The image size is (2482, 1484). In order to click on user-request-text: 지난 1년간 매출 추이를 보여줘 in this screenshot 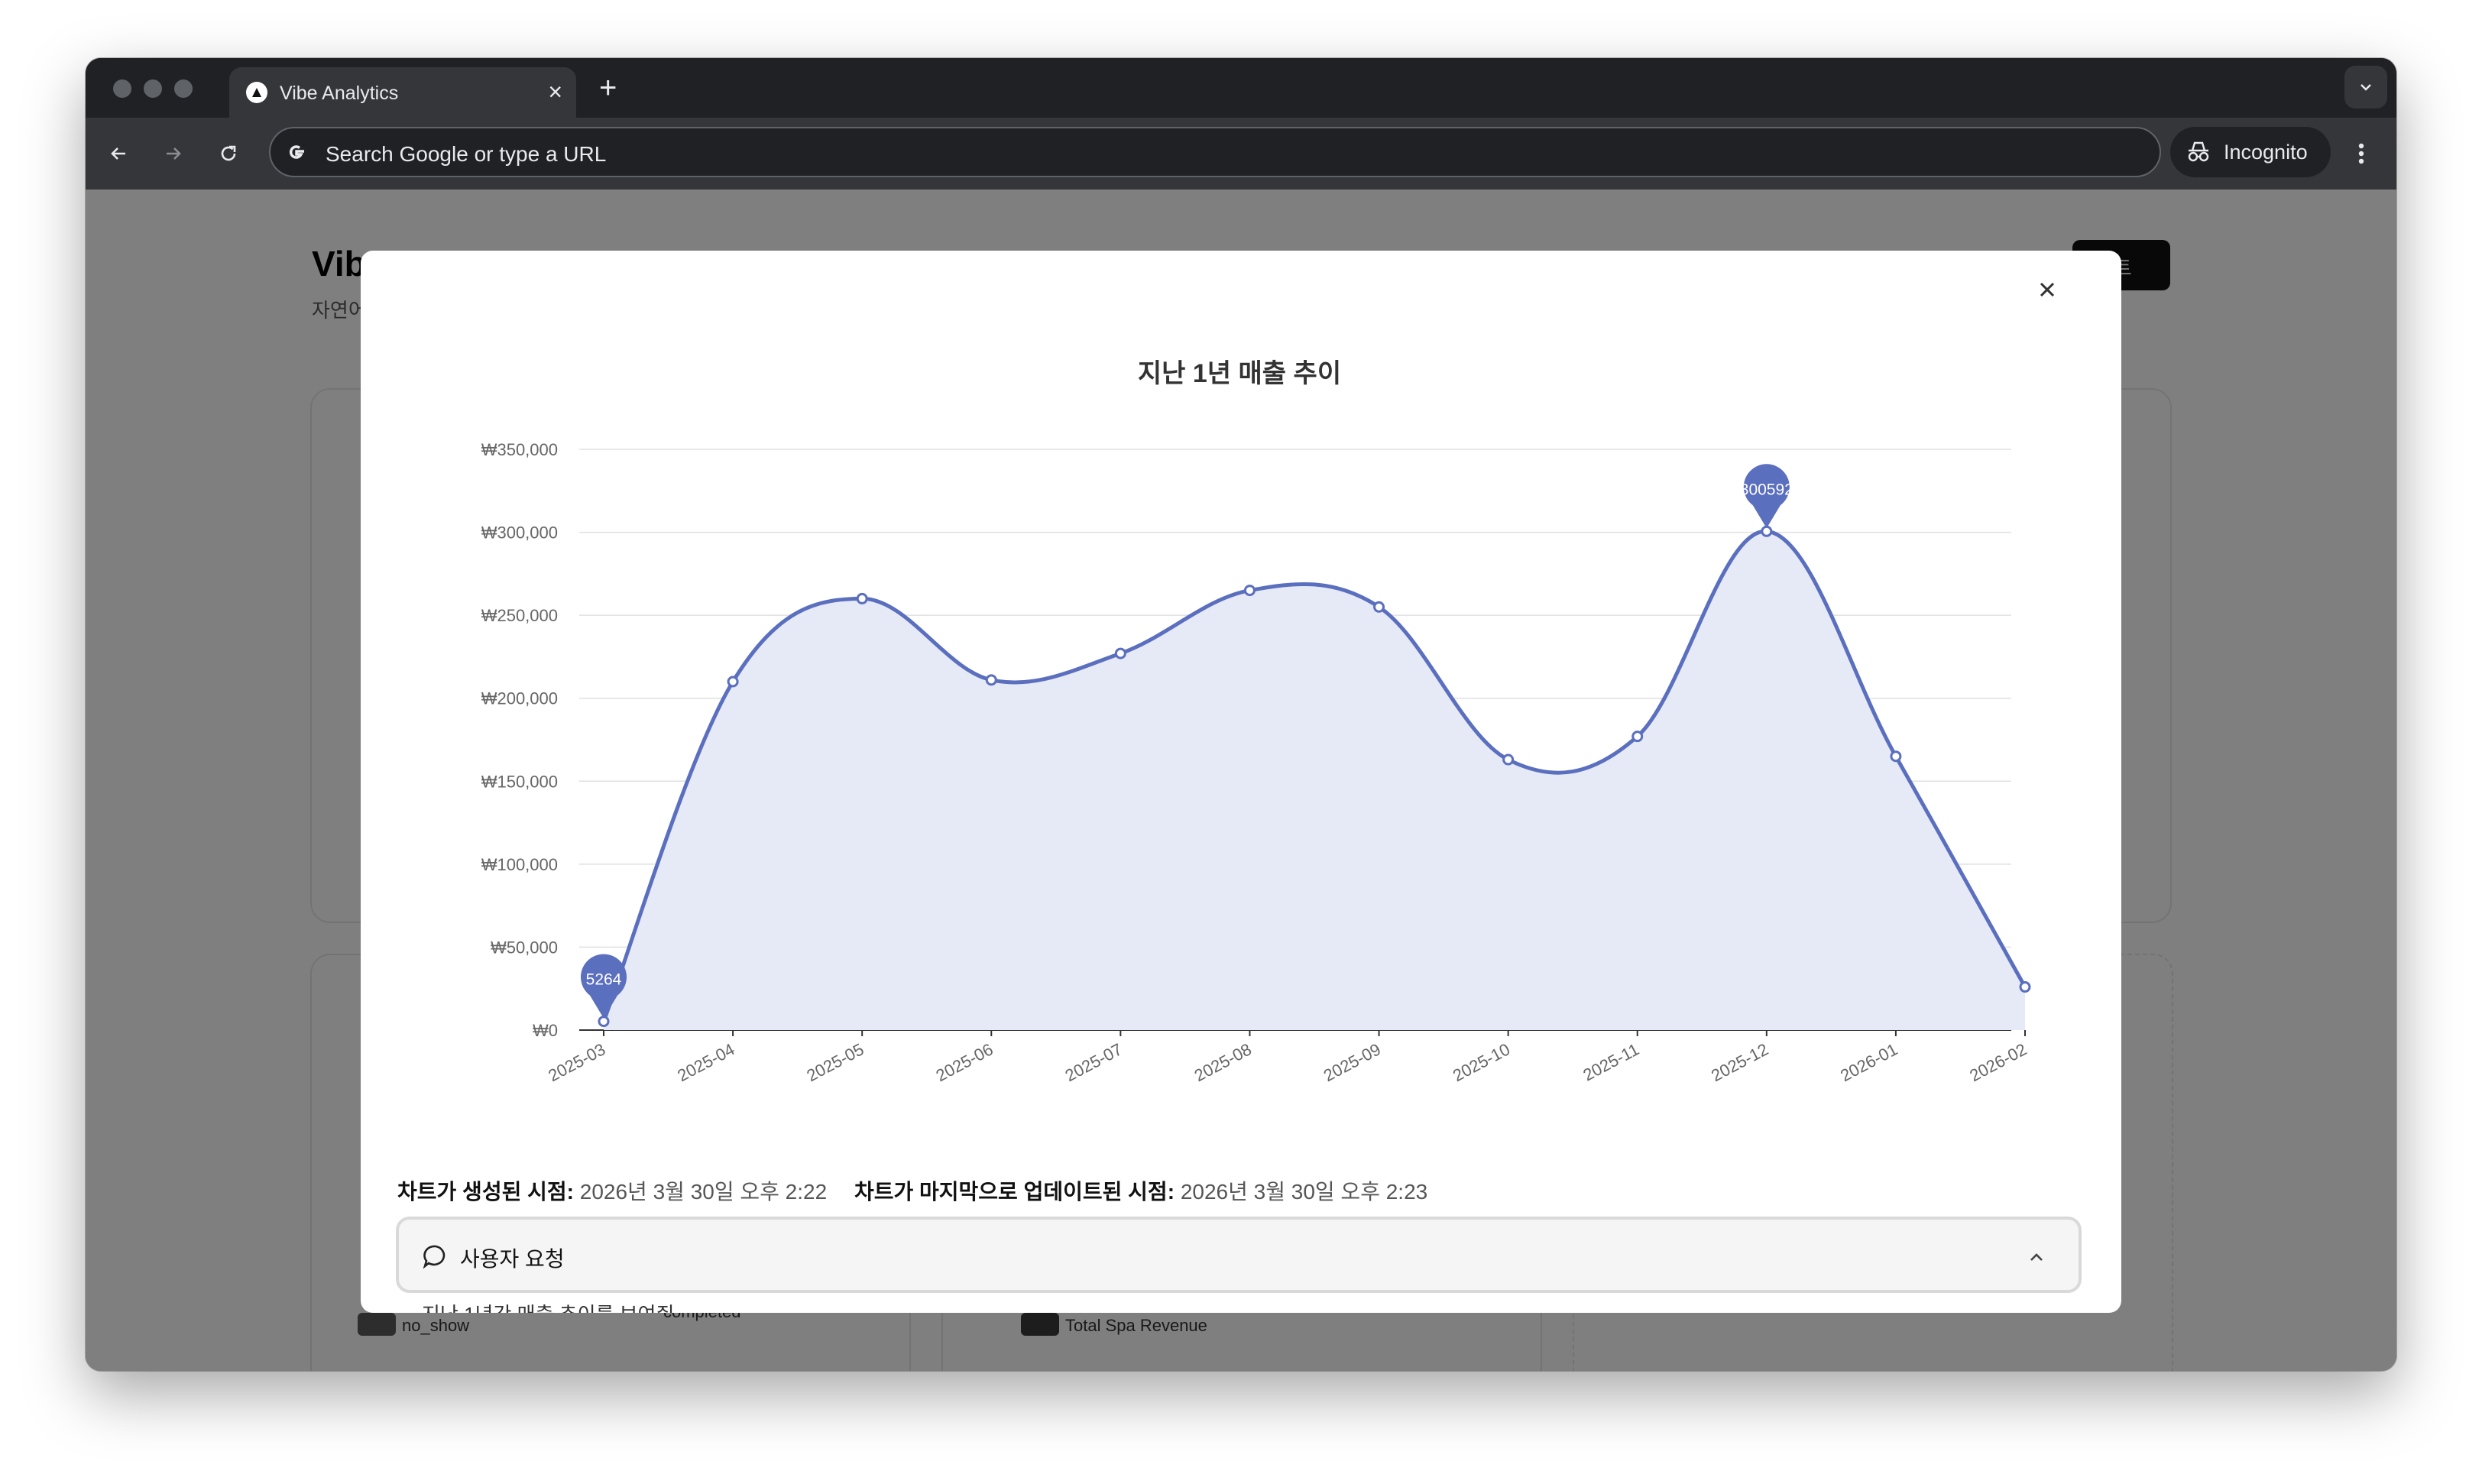, I will do `click(548, 1306)`.